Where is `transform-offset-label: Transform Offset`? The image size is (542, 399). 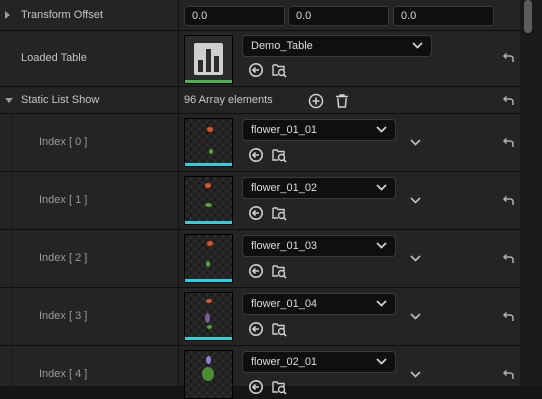 transform-offset-label: Transform Offset is located at coordinates (62, 15).